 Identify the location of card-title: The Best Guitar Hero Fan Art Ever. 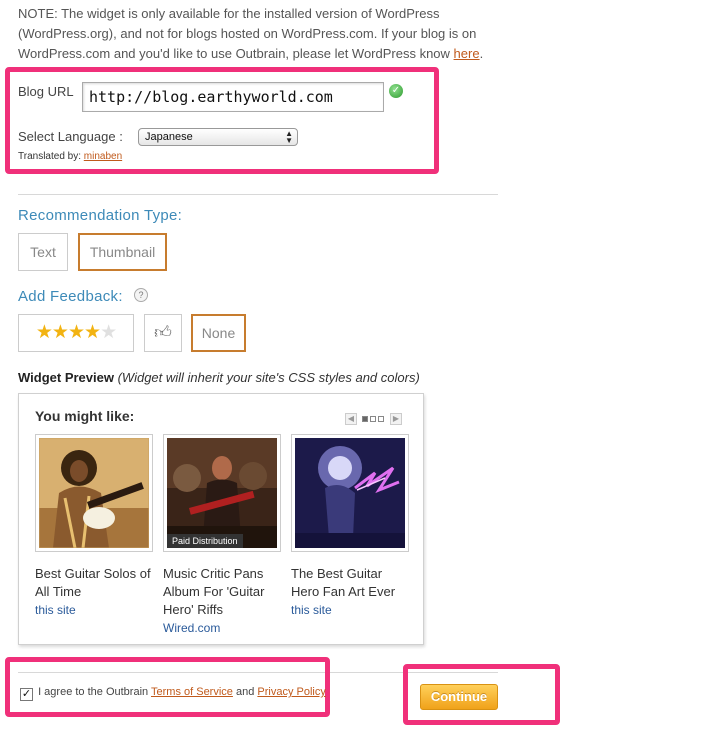
(351, 583).